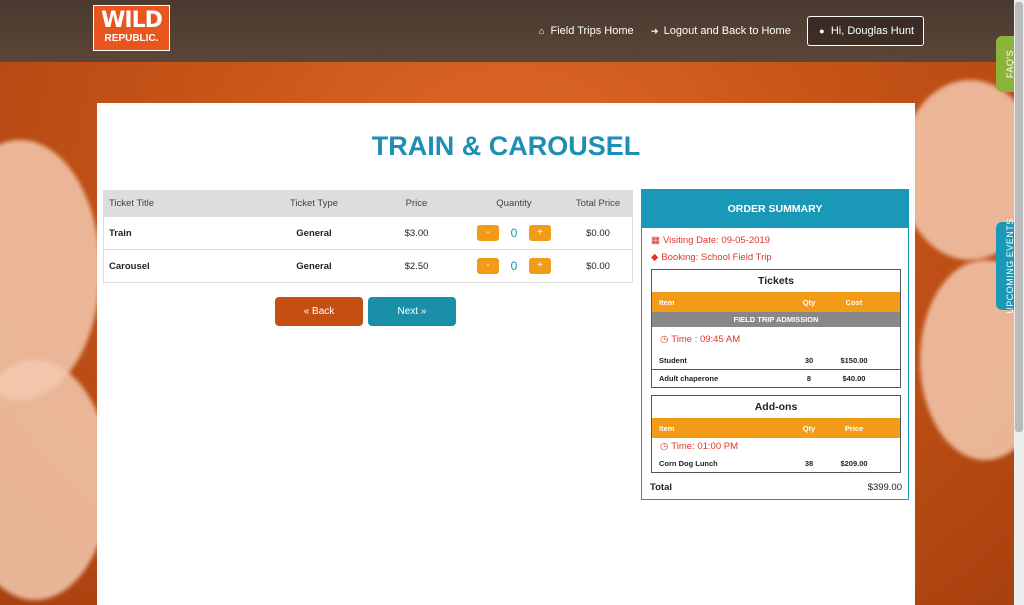  I want to click on user-menu-button: ● Hi, Douglas Hunt, so click(865, 31).